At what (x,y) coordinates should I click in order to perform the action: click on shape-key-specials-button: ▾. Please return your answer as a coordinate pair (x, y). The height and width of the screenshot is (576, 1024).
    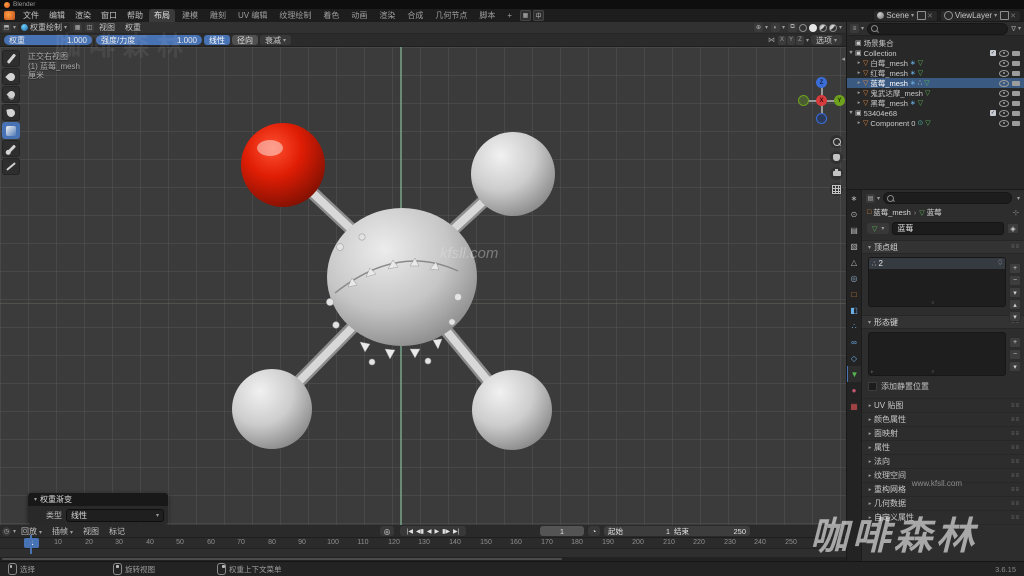
    Looking at the image, I should click on (1015, 366).